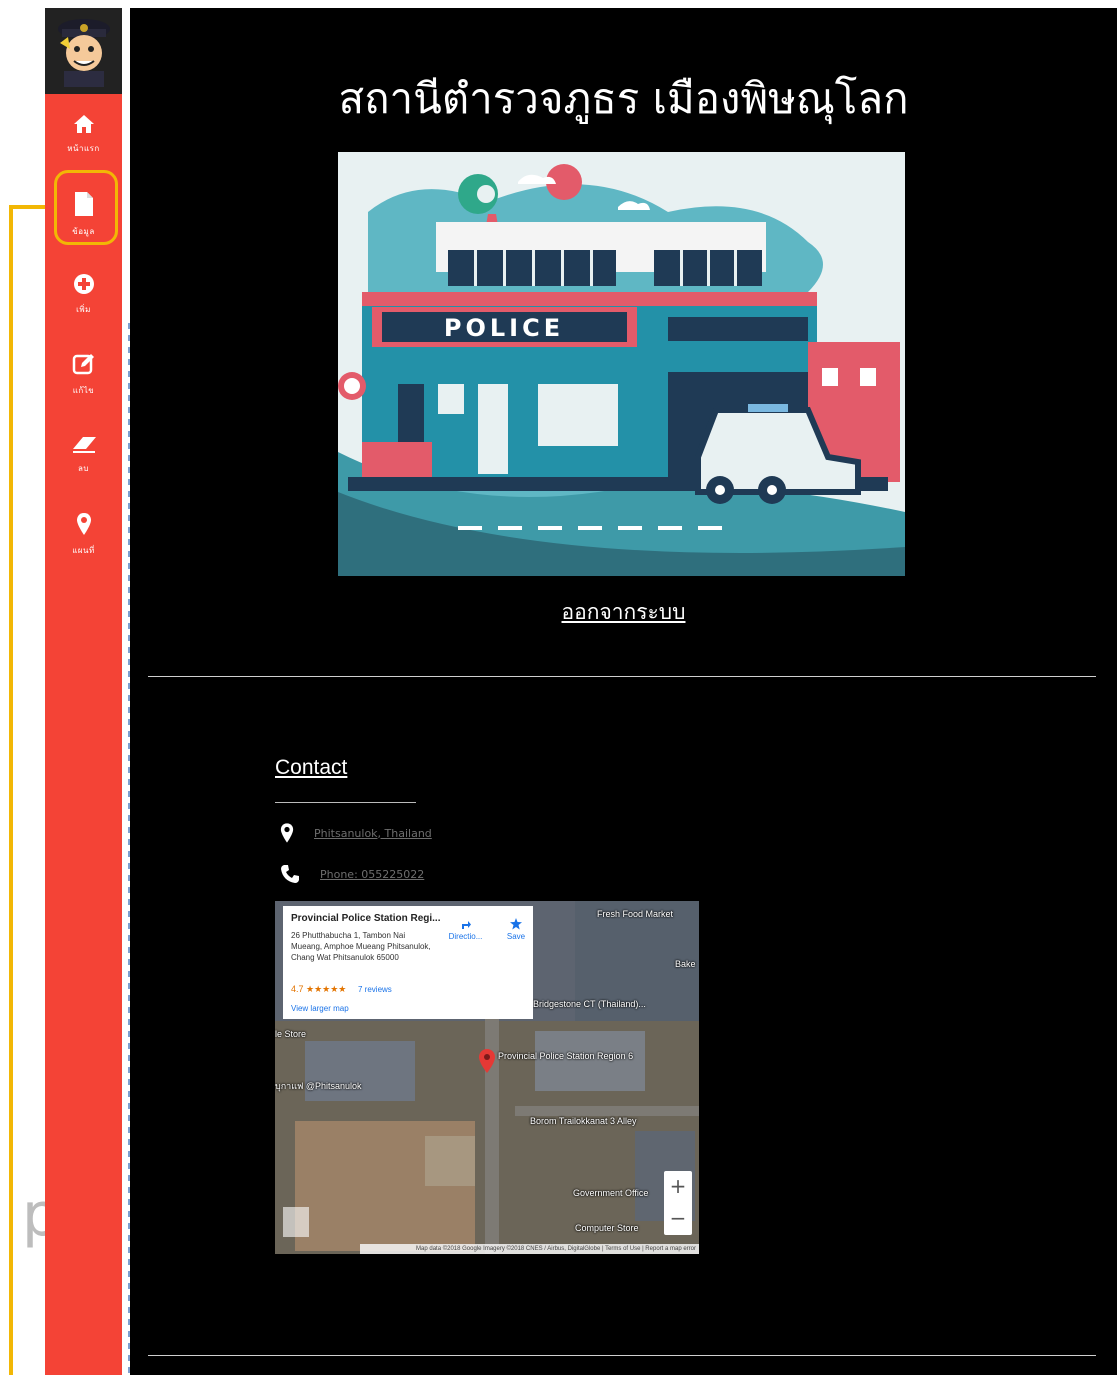 The image size is (1117, 1375). I want to click on avatar, so click(83, 51).